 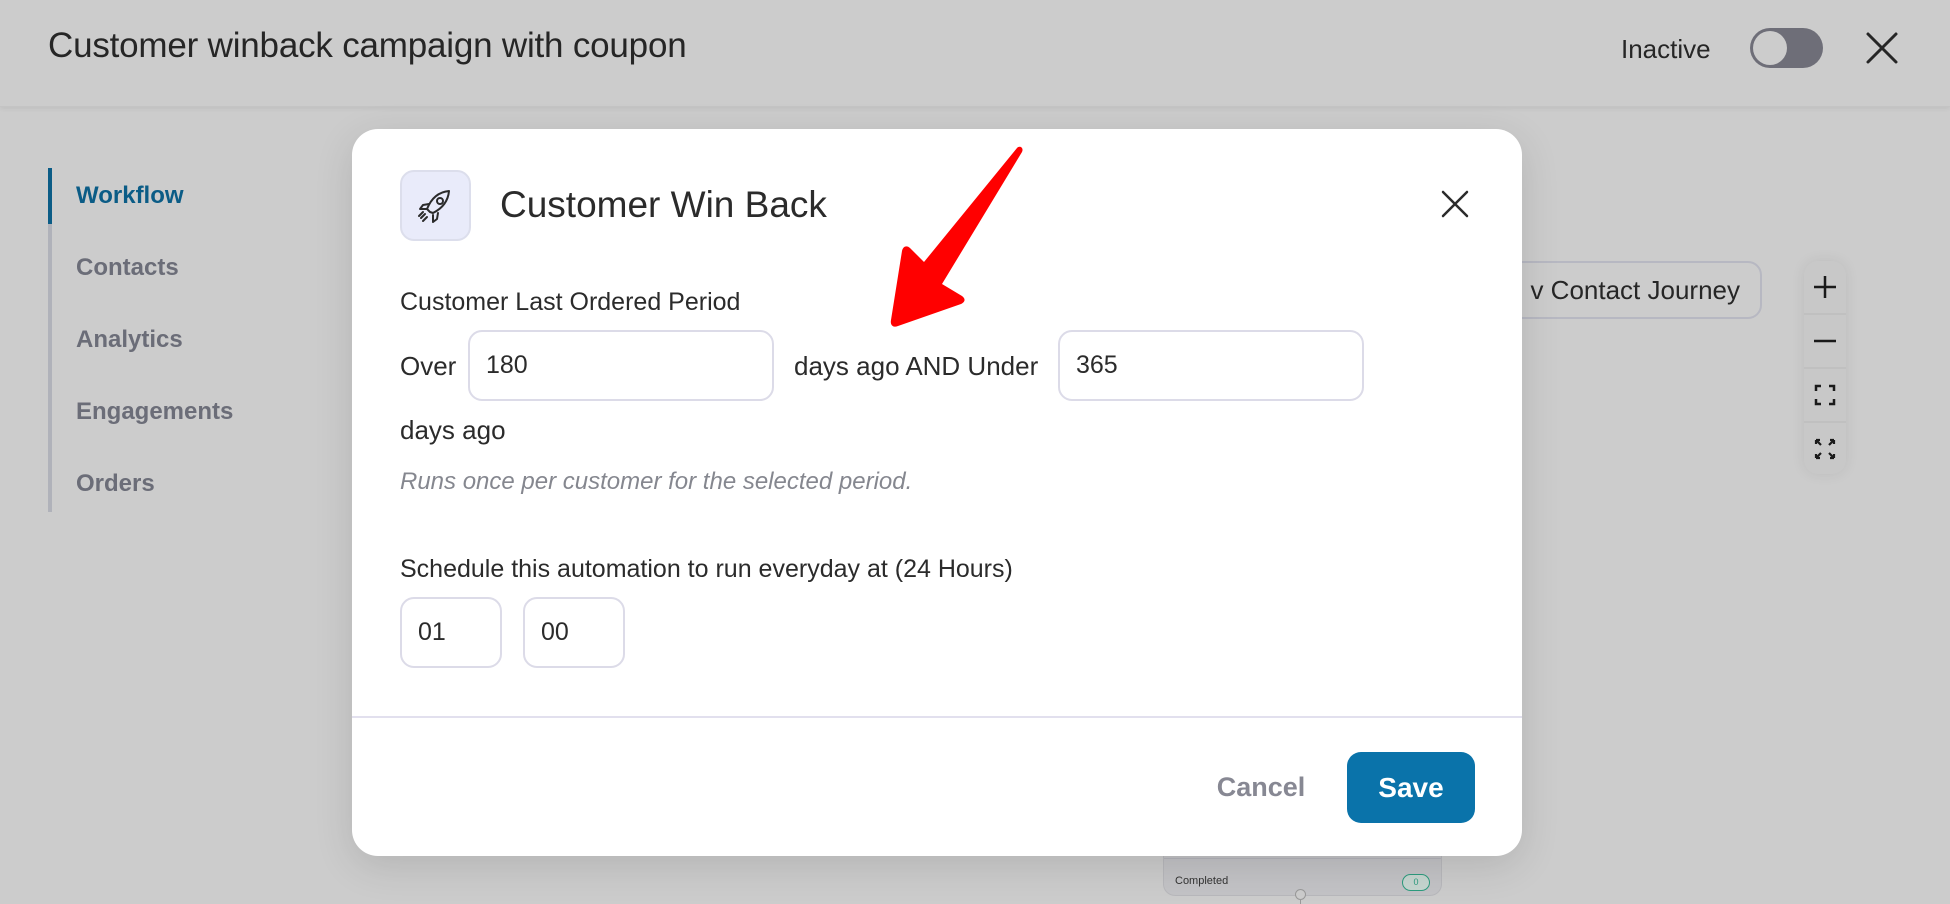 I want to click on node-connector-handle, so click(x=1300, y=894).